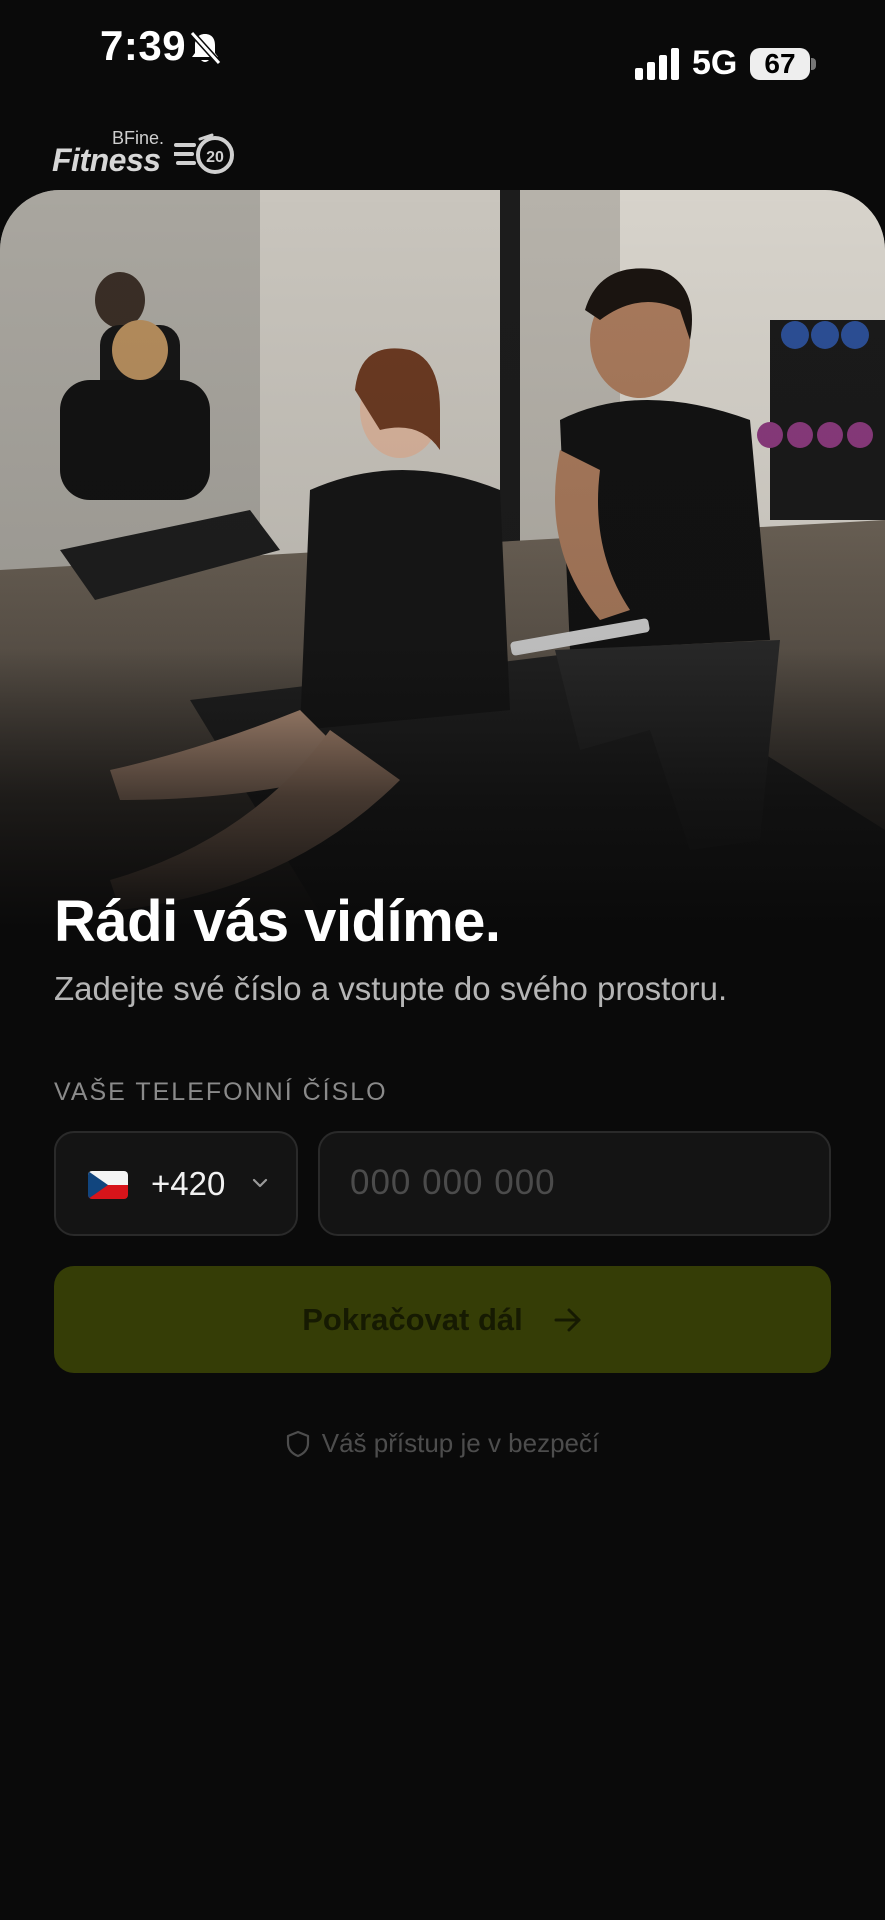 Image resolution: width=885 pixels, height=1920 pixels. What do you see at coordinates (143, 45) in the screenshot?
I see `status-time: 7:39` at bounding box center [143, 45].